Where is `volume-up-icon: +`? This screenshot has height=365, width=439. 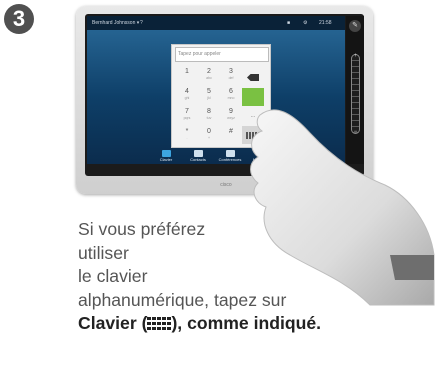
volume-up-icon: + is located at coordinates (355, 56).